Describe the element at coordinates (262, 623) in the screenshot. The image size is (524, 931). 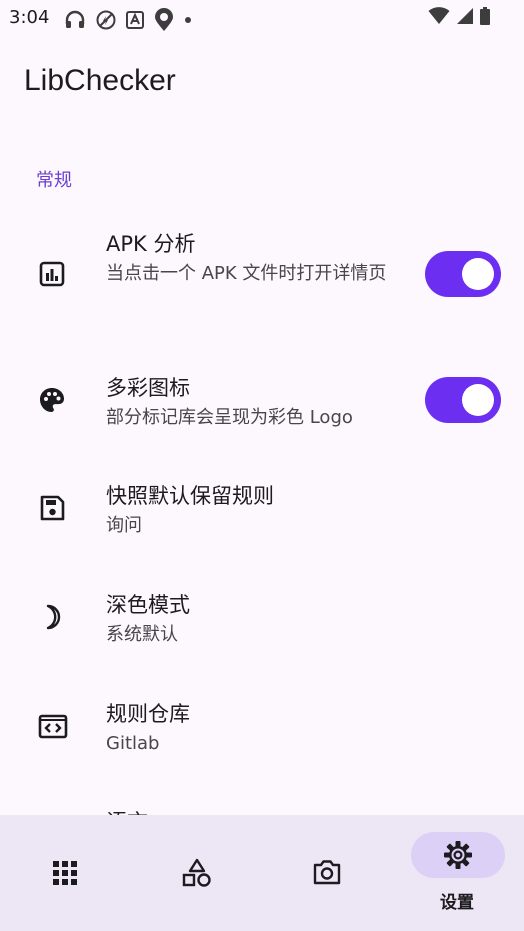
I see `setting-dark-mode: 深色模式 系统默认` at that location.